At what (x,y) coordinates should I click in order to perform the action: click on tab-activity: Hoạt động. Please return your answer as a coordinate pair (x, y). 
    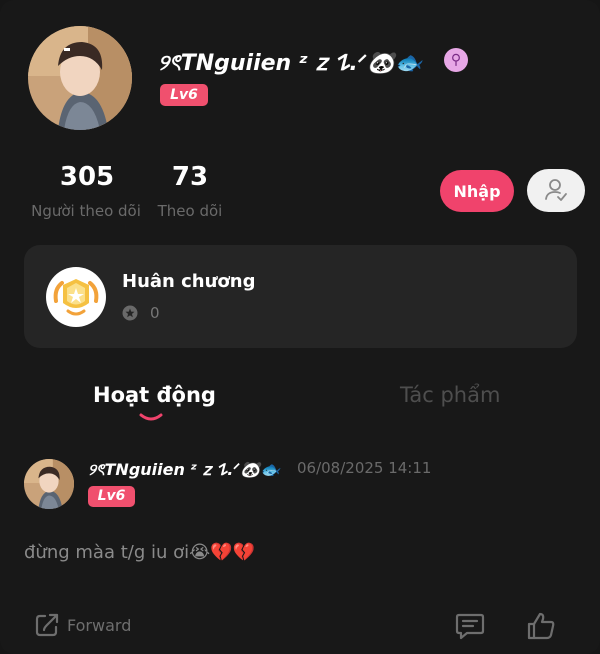
    Looking at the image, I should click on (154, 395).